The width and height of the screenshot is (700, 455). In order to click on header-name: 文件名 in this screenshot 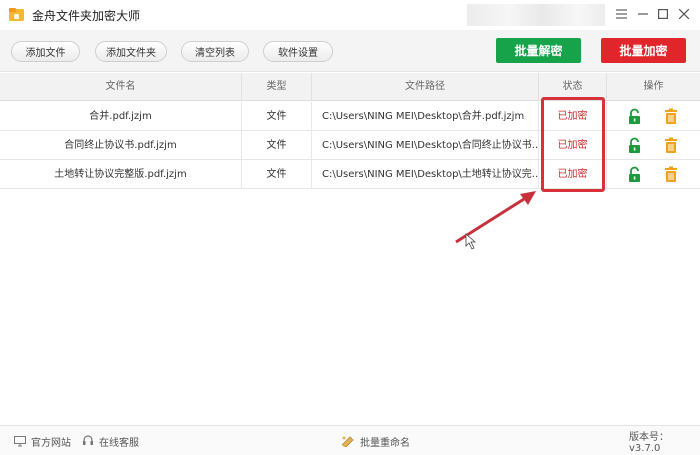, I will do `click(121, 87)`.